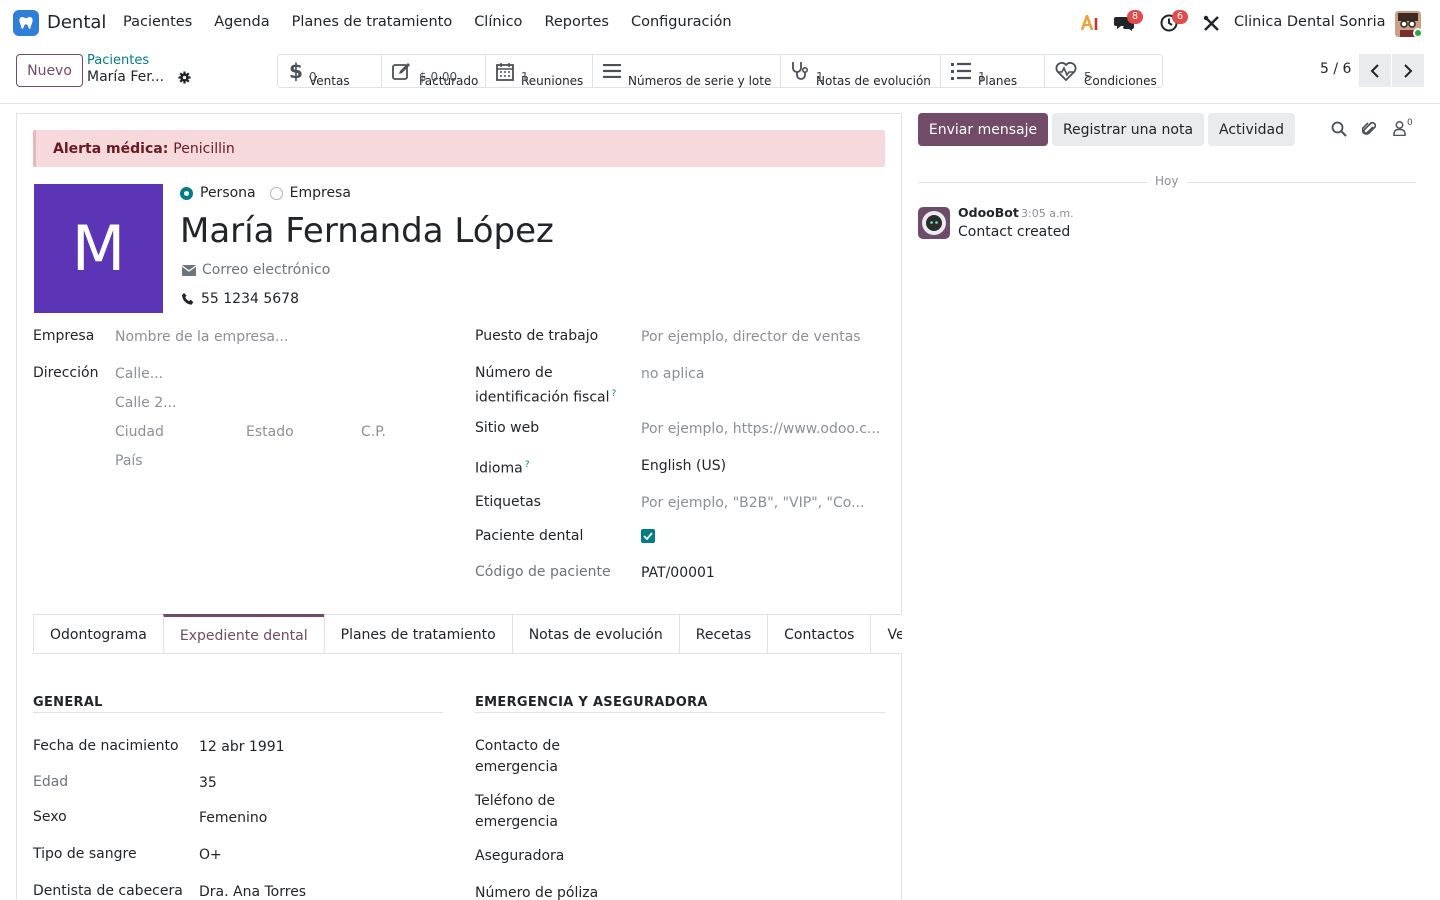  I want to click on smart-button-numeros-serie: Números de serie y lote, so click(687, 71).